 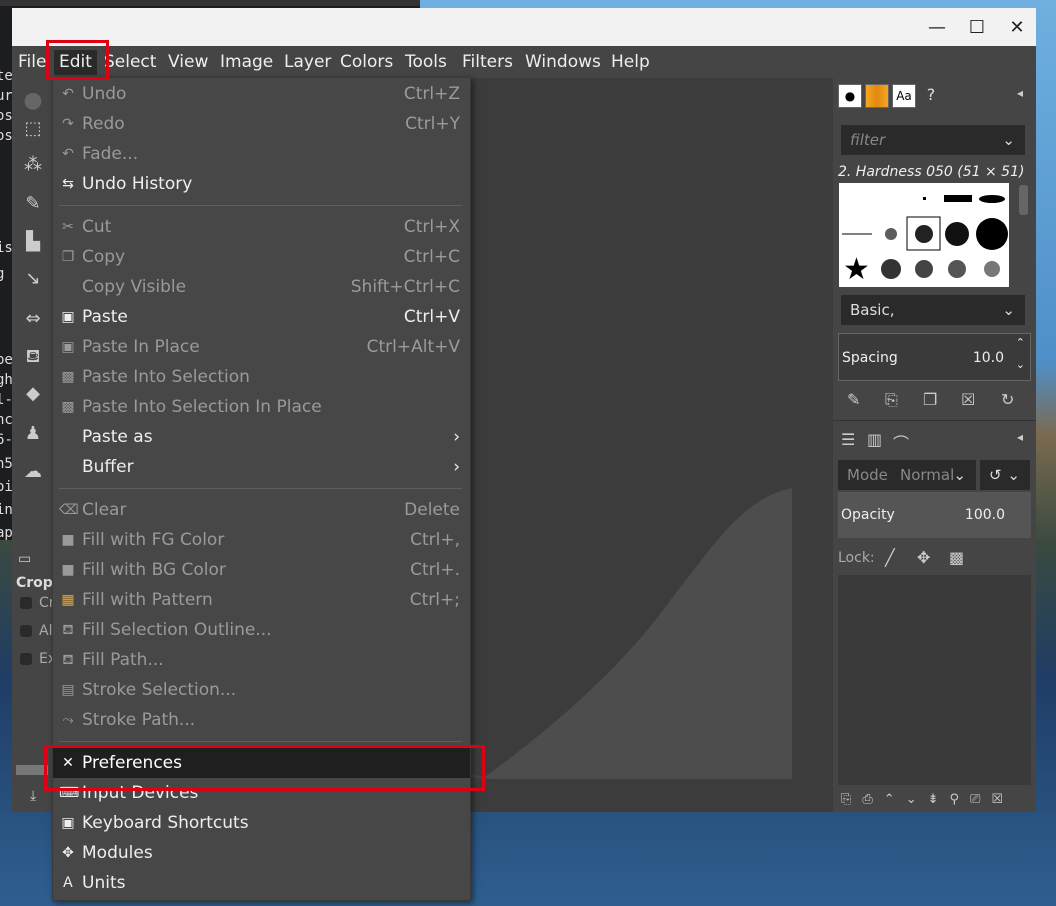 What do you see at coordinates (934, 420) in the screenshot?
I see `panel-divider` at bounding box center [934, 420].